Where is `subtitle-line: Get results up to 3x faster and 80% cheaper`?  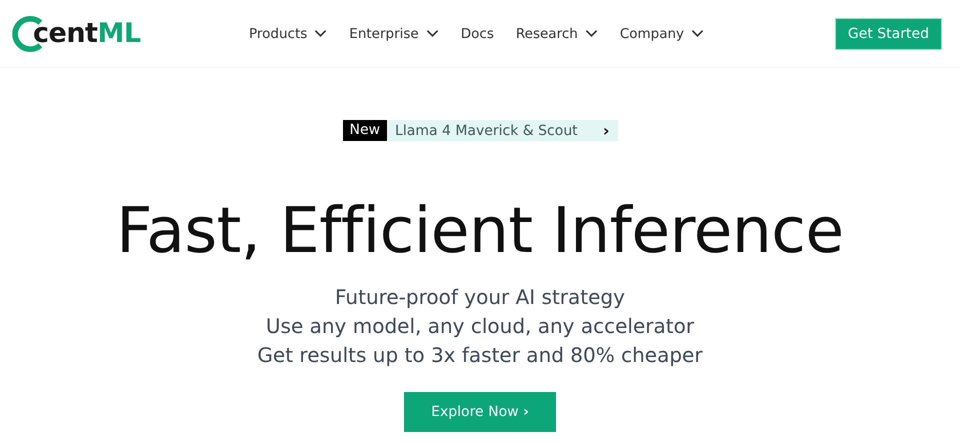
subtitle-line: Get results up to 3x faster and 80% cheaper is located at coordinates (480, 355).